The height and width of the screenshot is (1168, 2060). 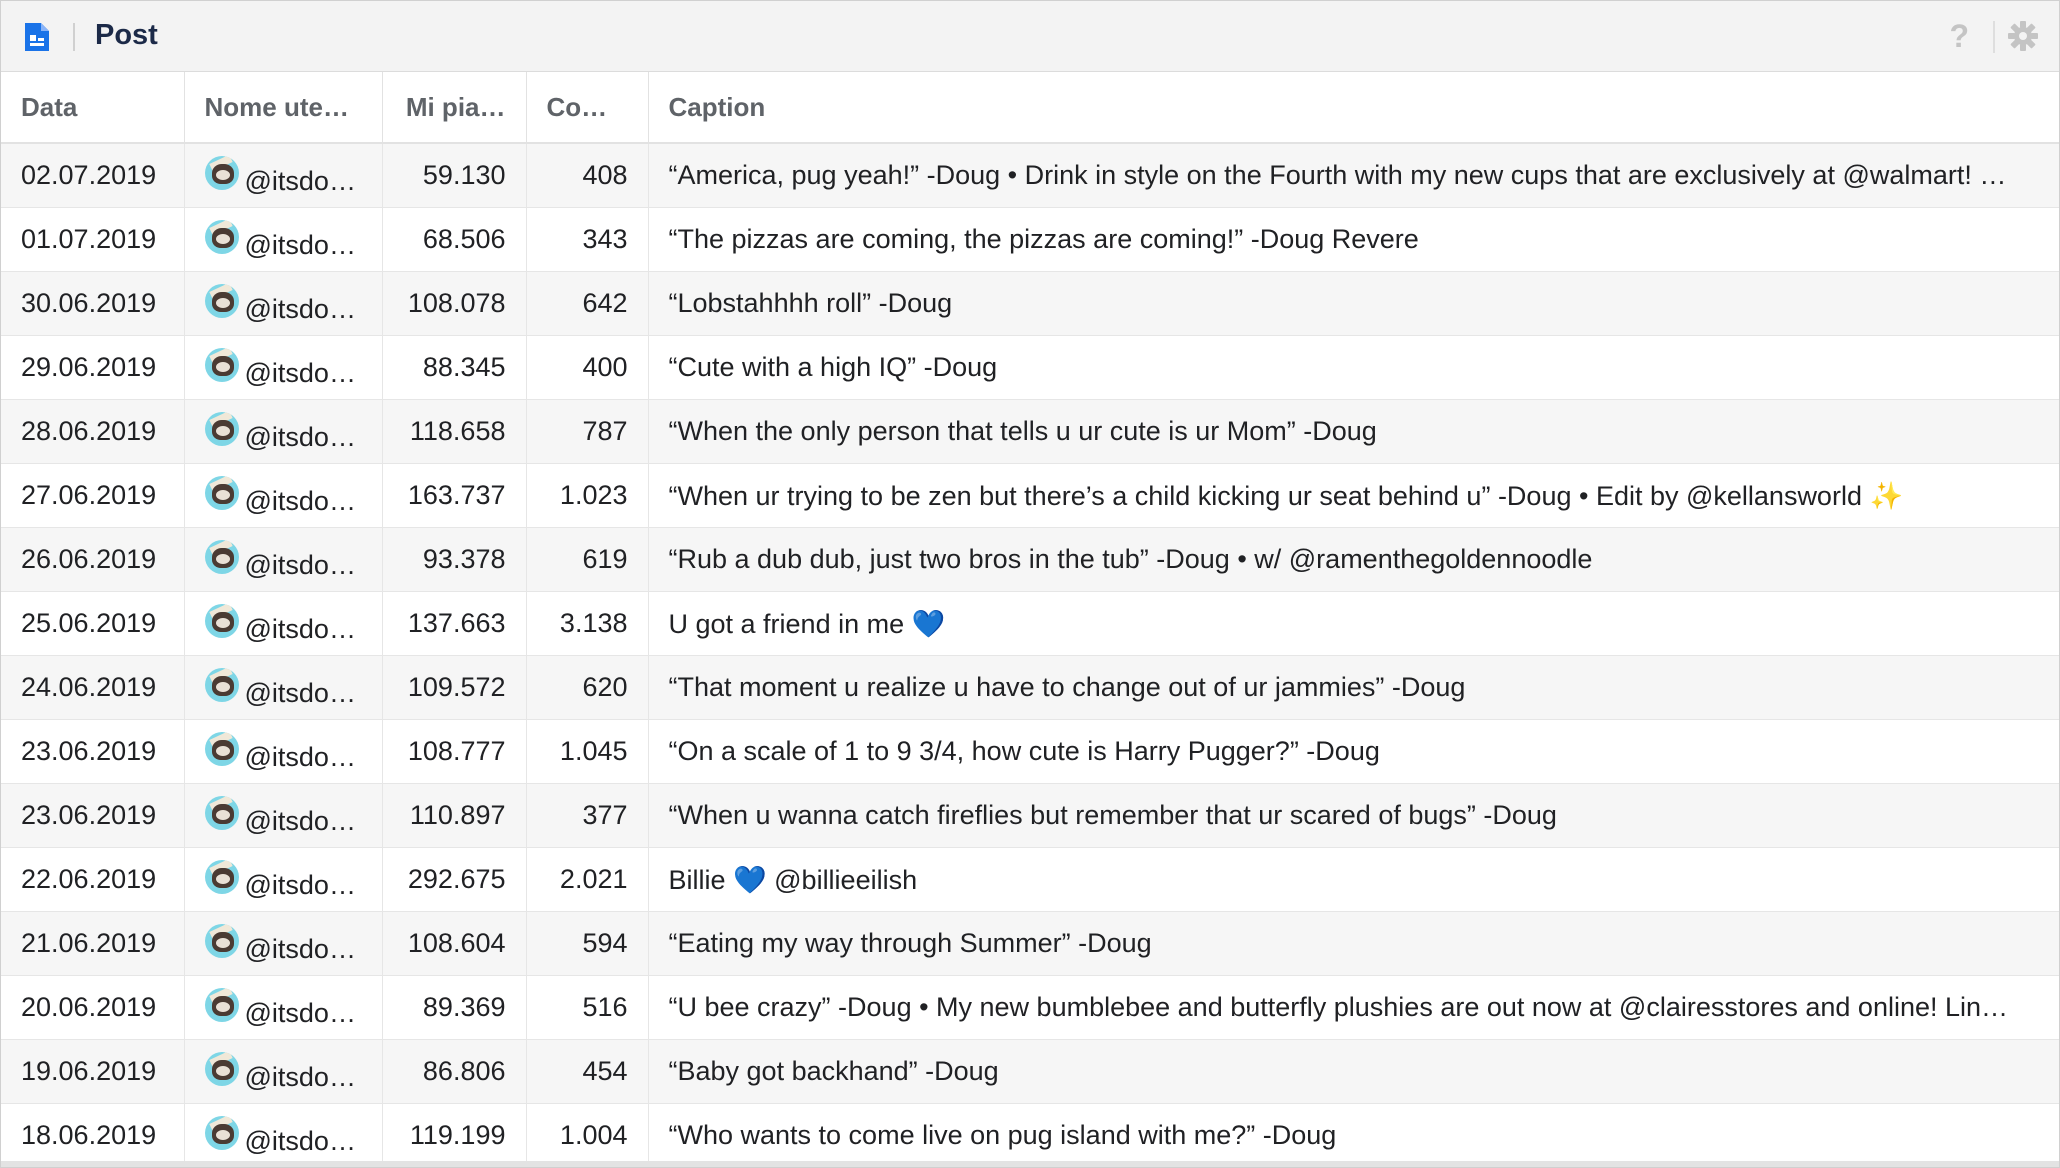 What do you see at coordinates (93, 1071) in the screenshot?
I see `cell-date: 19.06.2019` at bounding box center [93, 1071].